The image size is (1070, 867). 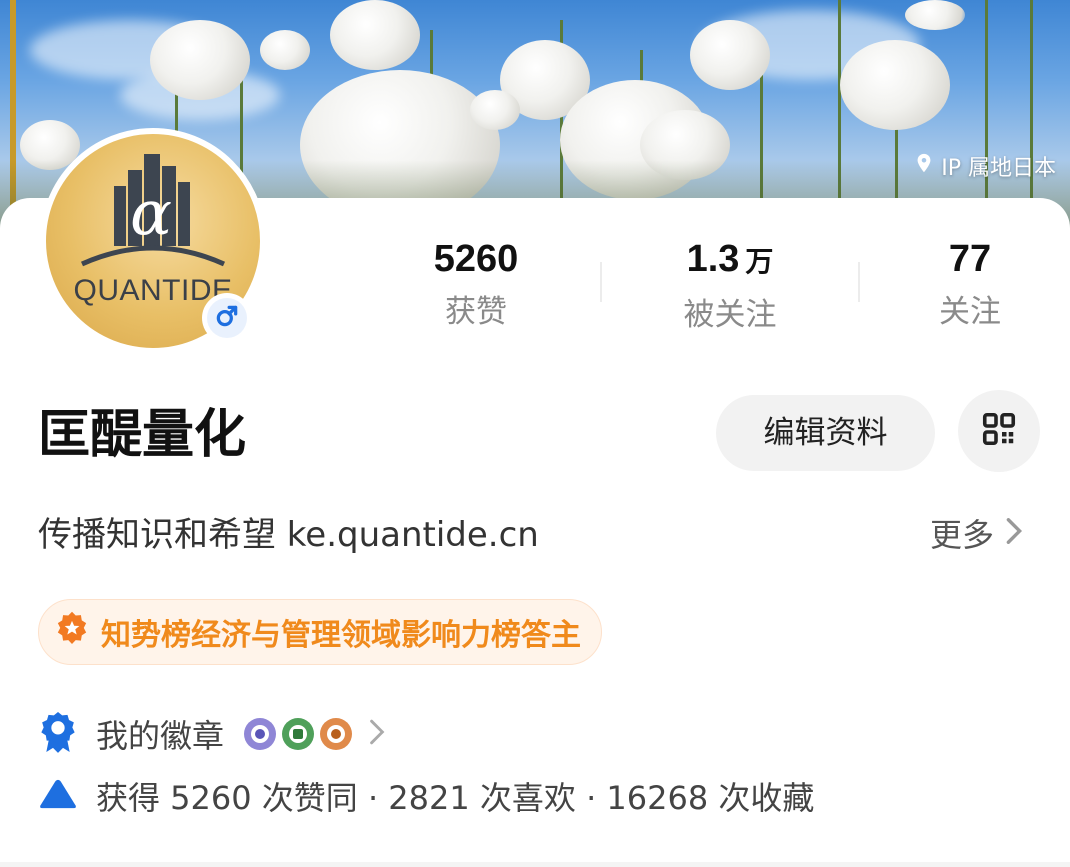 I want to click on stat-followers: 1.3 万 被关注, so click(x=730, y=286).